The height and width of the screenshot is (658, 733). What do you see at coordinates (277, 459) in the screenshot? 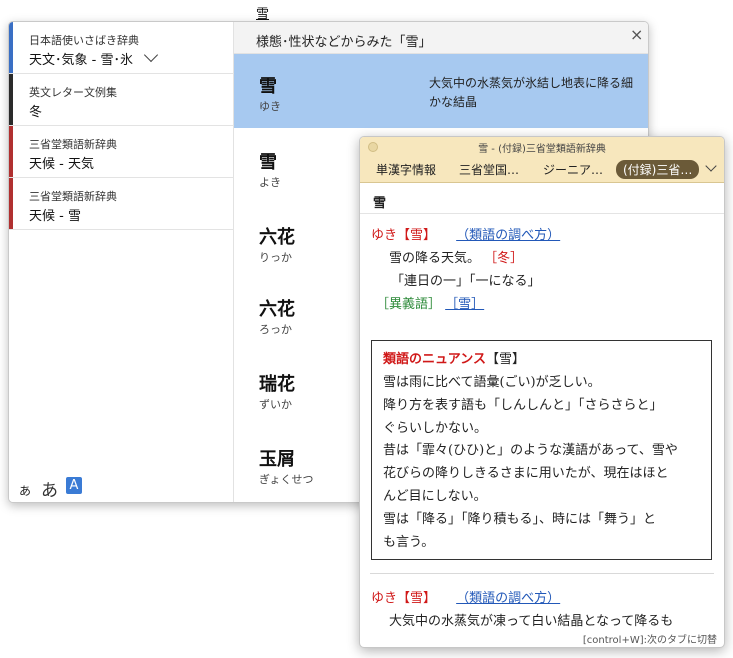
I see `result-word: 玉屑` at bounding box center [277, 459].